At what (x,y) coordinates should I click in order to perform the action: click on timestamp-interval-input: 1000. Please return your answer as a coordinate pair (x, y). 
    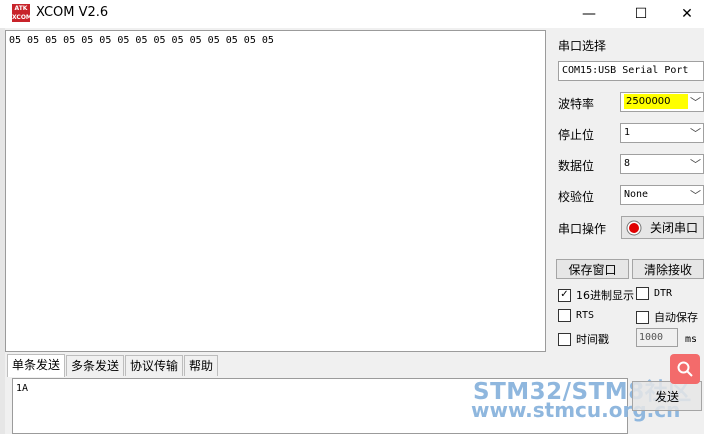
    Looking at the image, I should click on (657, 337).